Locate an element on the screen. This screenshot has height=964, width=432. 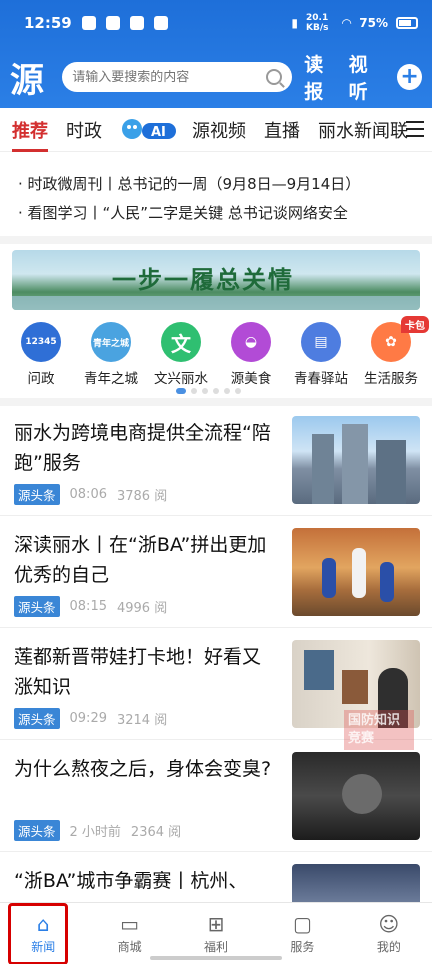
battery-percent: 75% is located at coordinates (373, 23).